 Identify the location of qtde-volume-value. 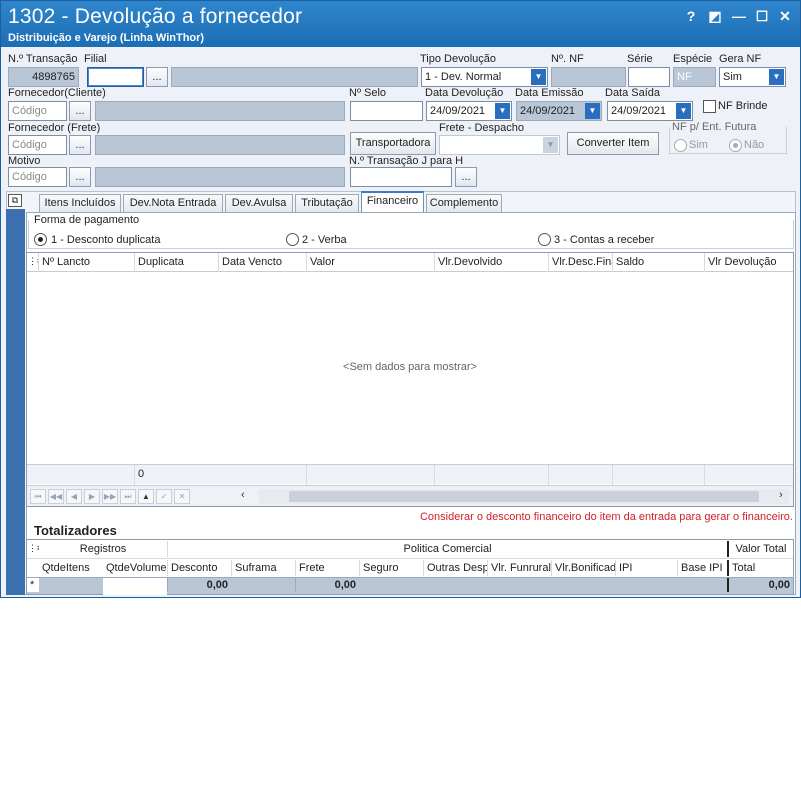
(135, 586).